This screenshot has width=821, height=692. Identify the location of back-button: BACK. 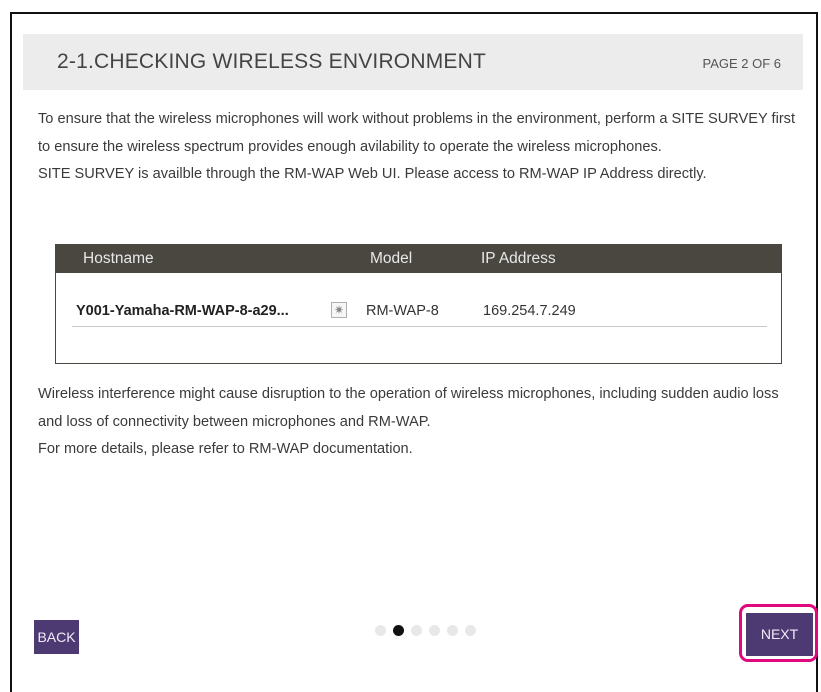
(56, 637).